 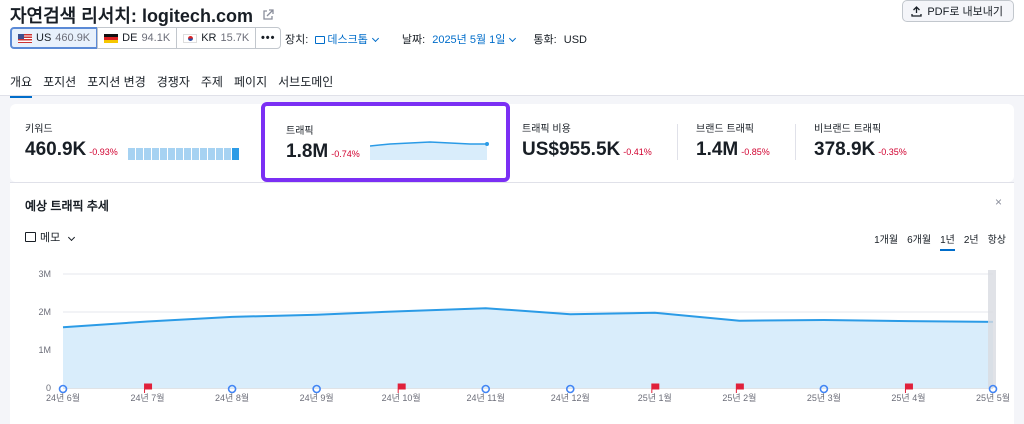 I want to click on database-code: US, so click(x=44, y=38).